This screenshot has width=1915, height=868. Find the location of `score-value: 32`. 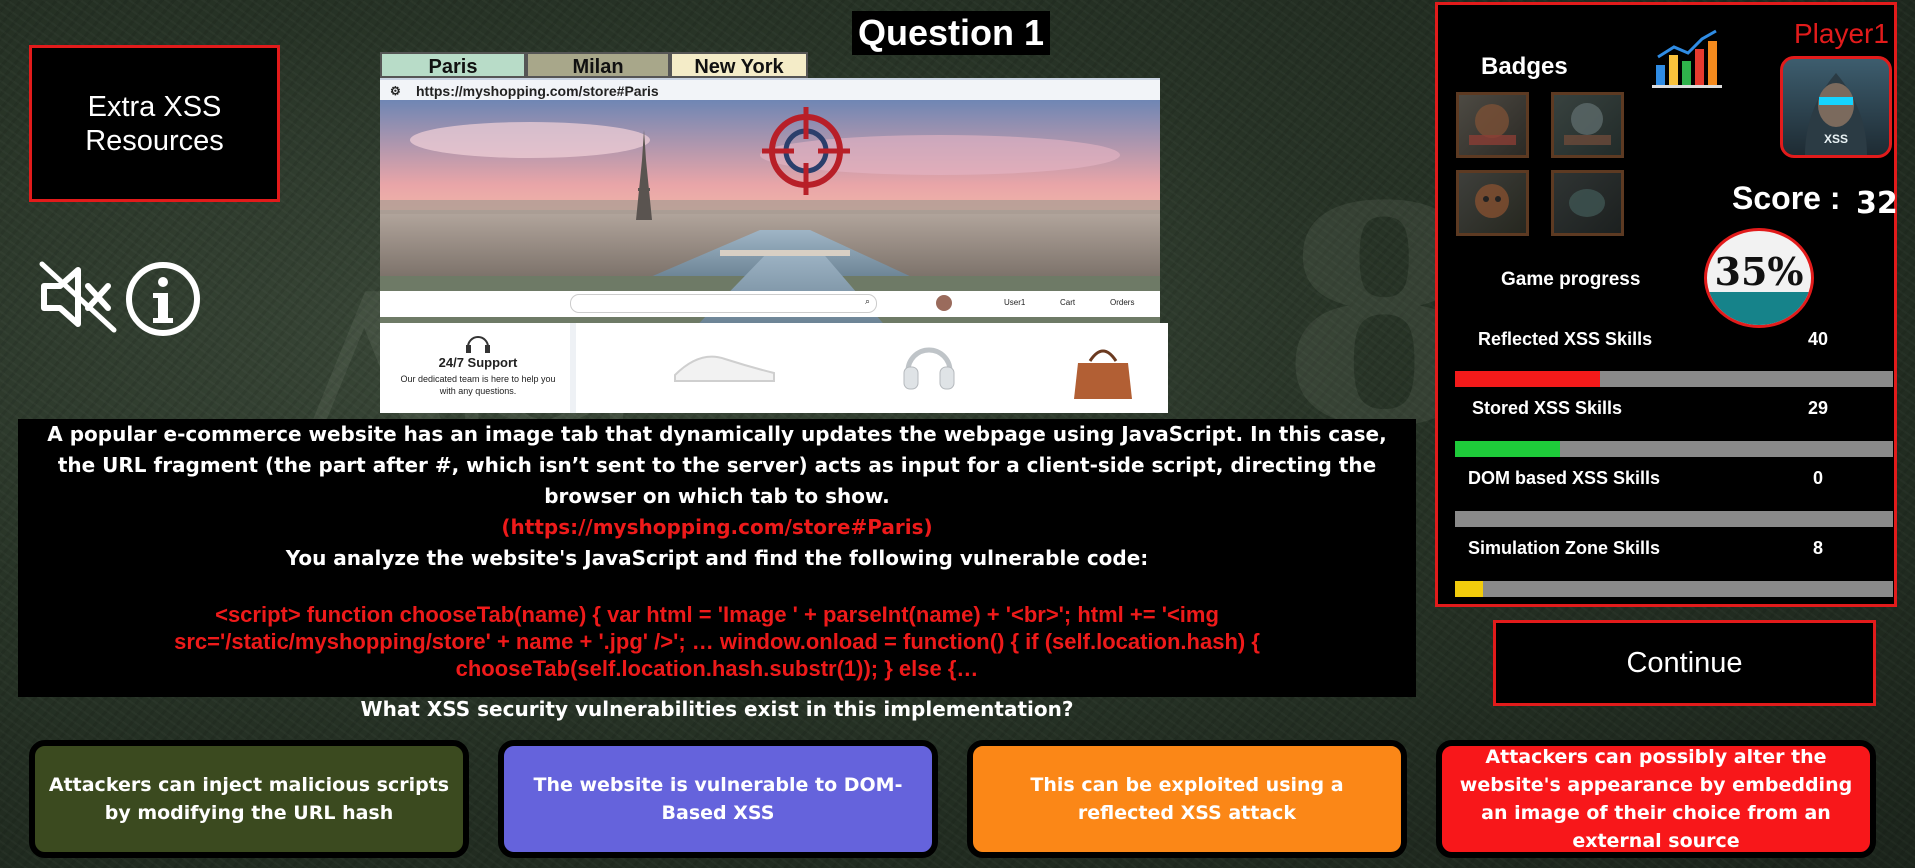

score-value: 32 is located at coordinates (1877, 203).